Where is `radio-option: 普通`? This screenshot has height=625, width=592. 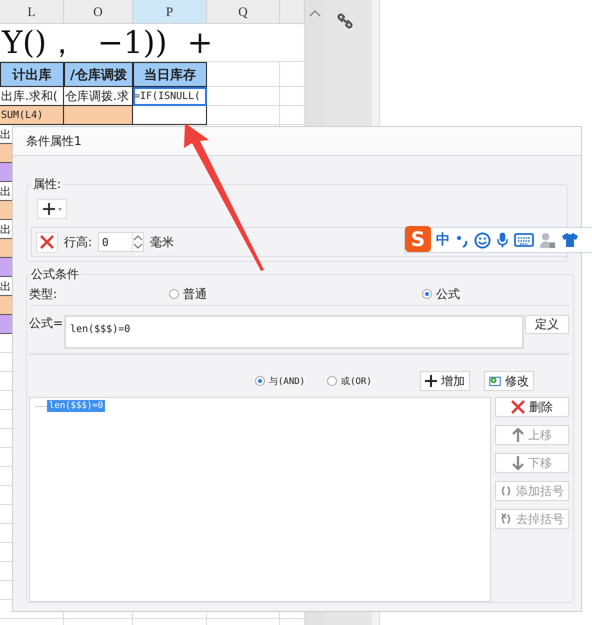 radio-option: 普通 is located at coordinates (188, 294).